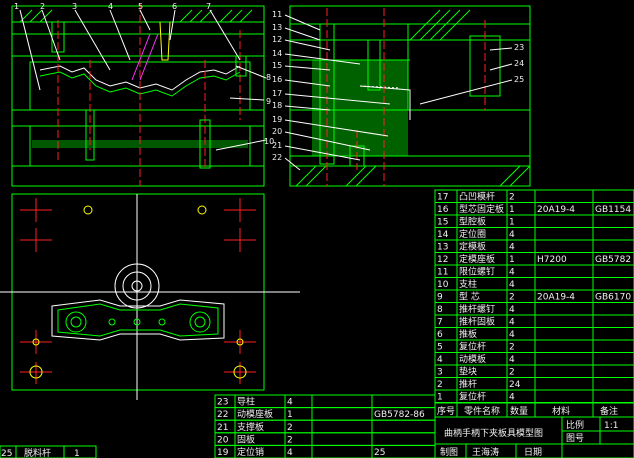 The image size is (634, 458). What do you see at coordinates (552, 260) in the screenshot?
I see `parts-cell-material: H7200` at bounding box center [552, 260].